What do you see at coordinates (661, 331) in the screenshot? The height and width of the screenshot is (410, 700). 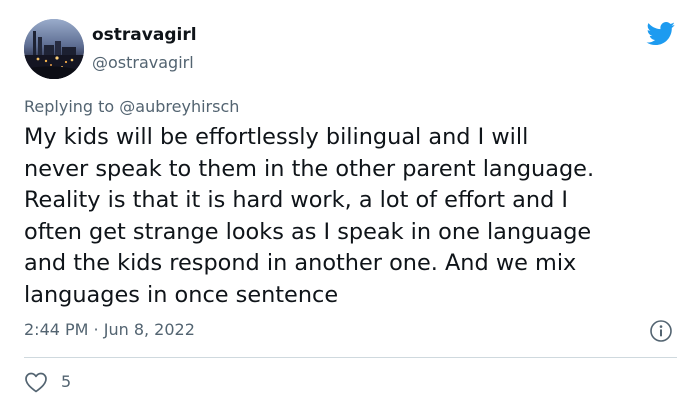 I see `info-icon` at bounding box center [661, 331].